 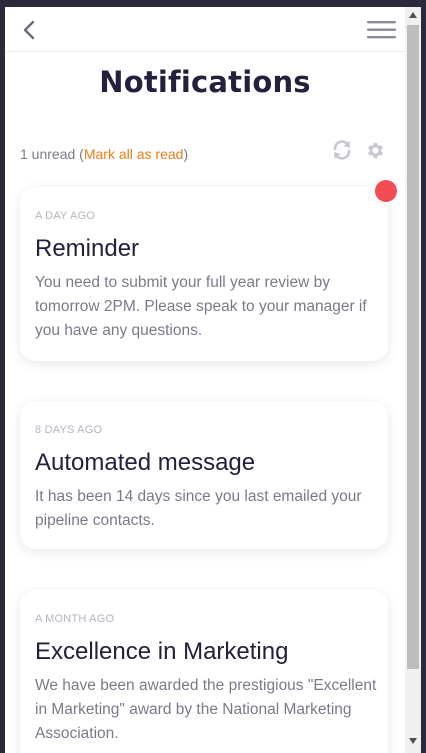 I want to click on notification-time: A DAY AGO, so click(x=65, y=216).